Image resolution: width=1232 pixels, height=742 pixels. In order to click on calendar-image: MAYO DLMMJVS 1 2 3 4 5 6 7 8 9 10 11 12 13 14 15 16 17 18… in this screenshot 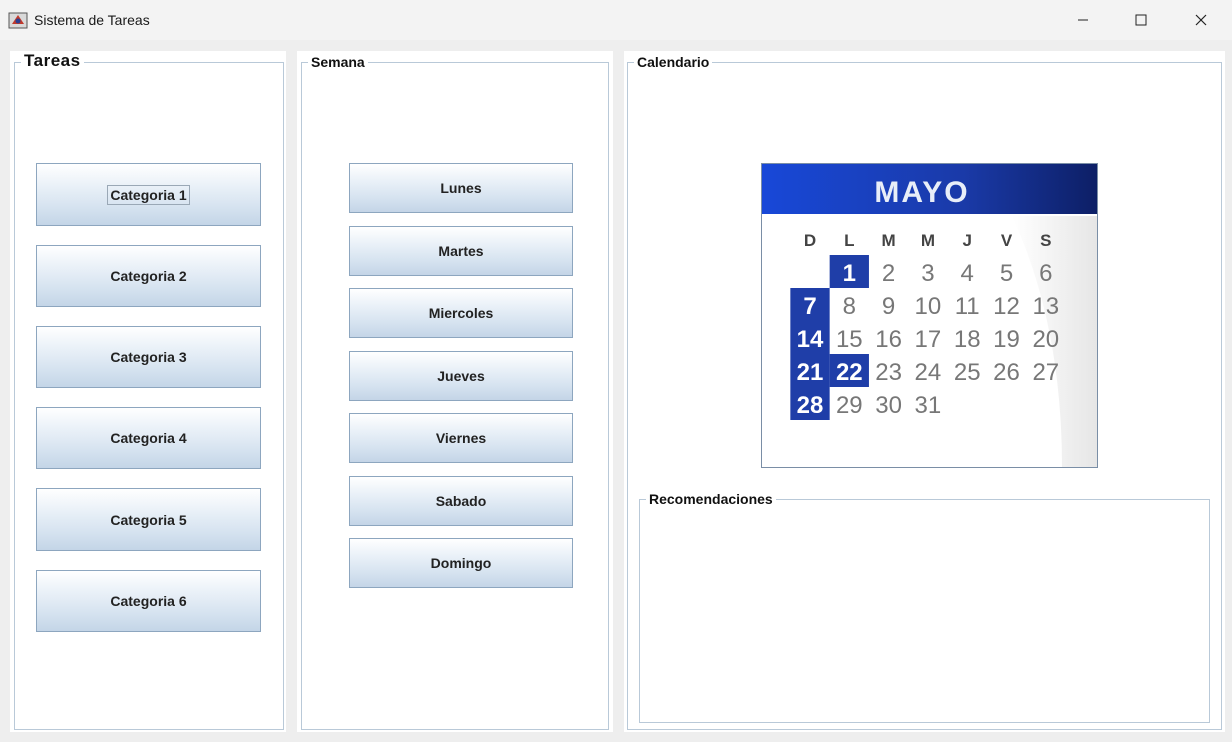, I will do `click(929, 315)`.